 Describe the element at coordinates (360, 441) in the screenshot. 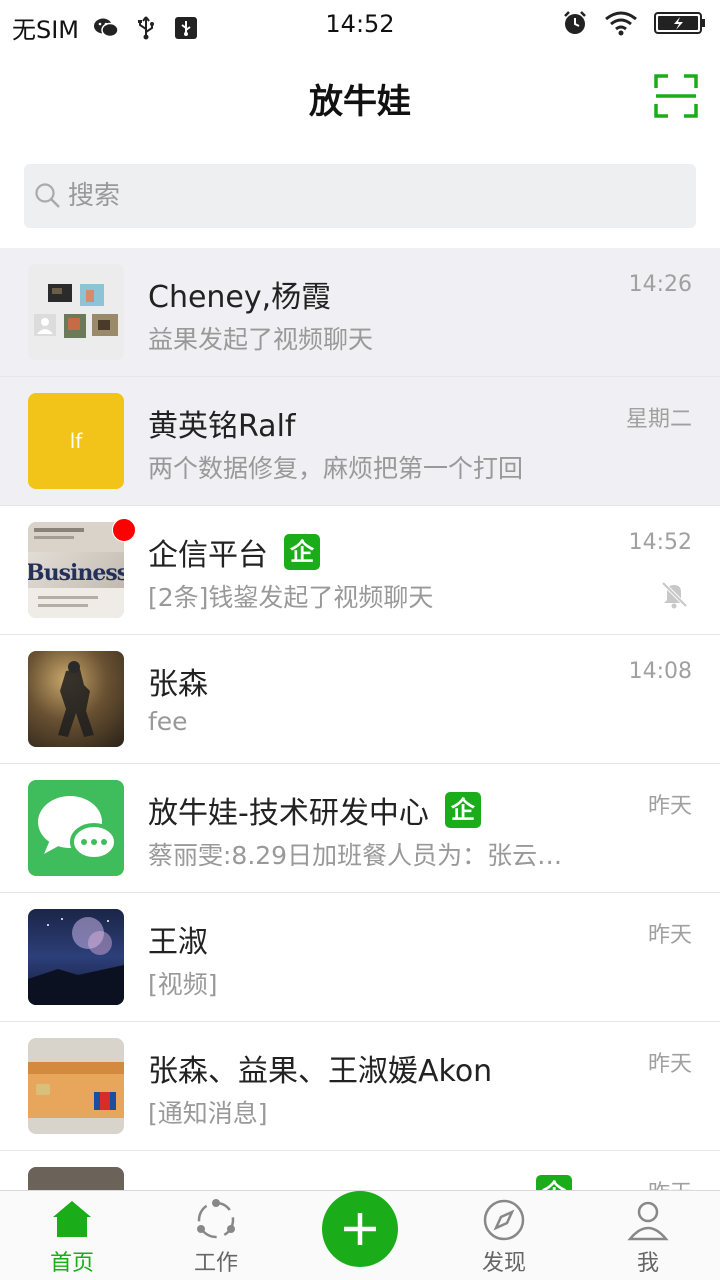

I see `chat-row: lf 黄英铭Ralf 两个数据修复，麻烦把第一个打回 星期二` at that location.